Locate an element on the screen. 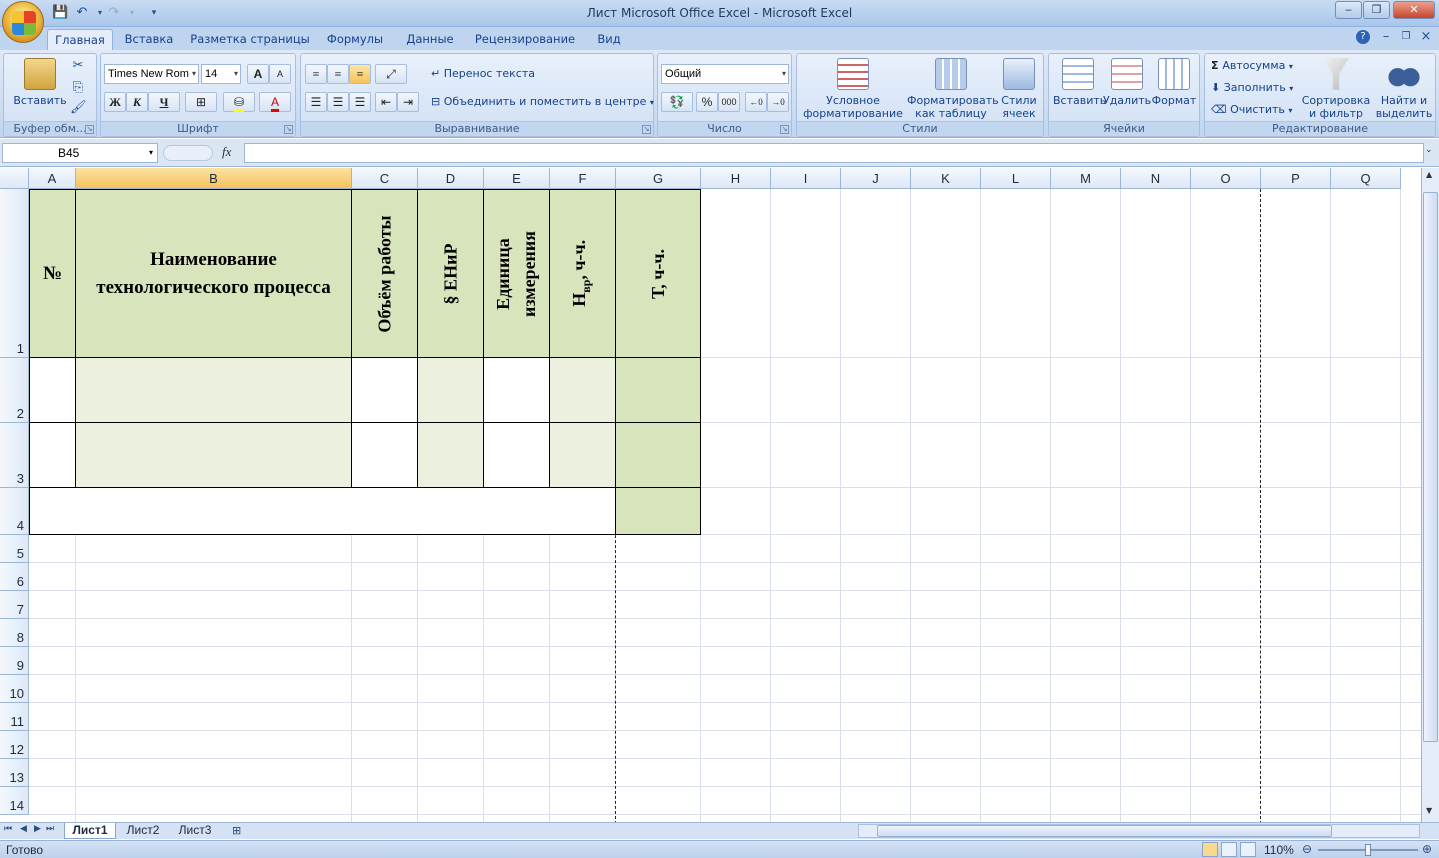 The width and height of the screenshot is (1439, 858). tab-view: Вид is located at coordinates (609, 39).